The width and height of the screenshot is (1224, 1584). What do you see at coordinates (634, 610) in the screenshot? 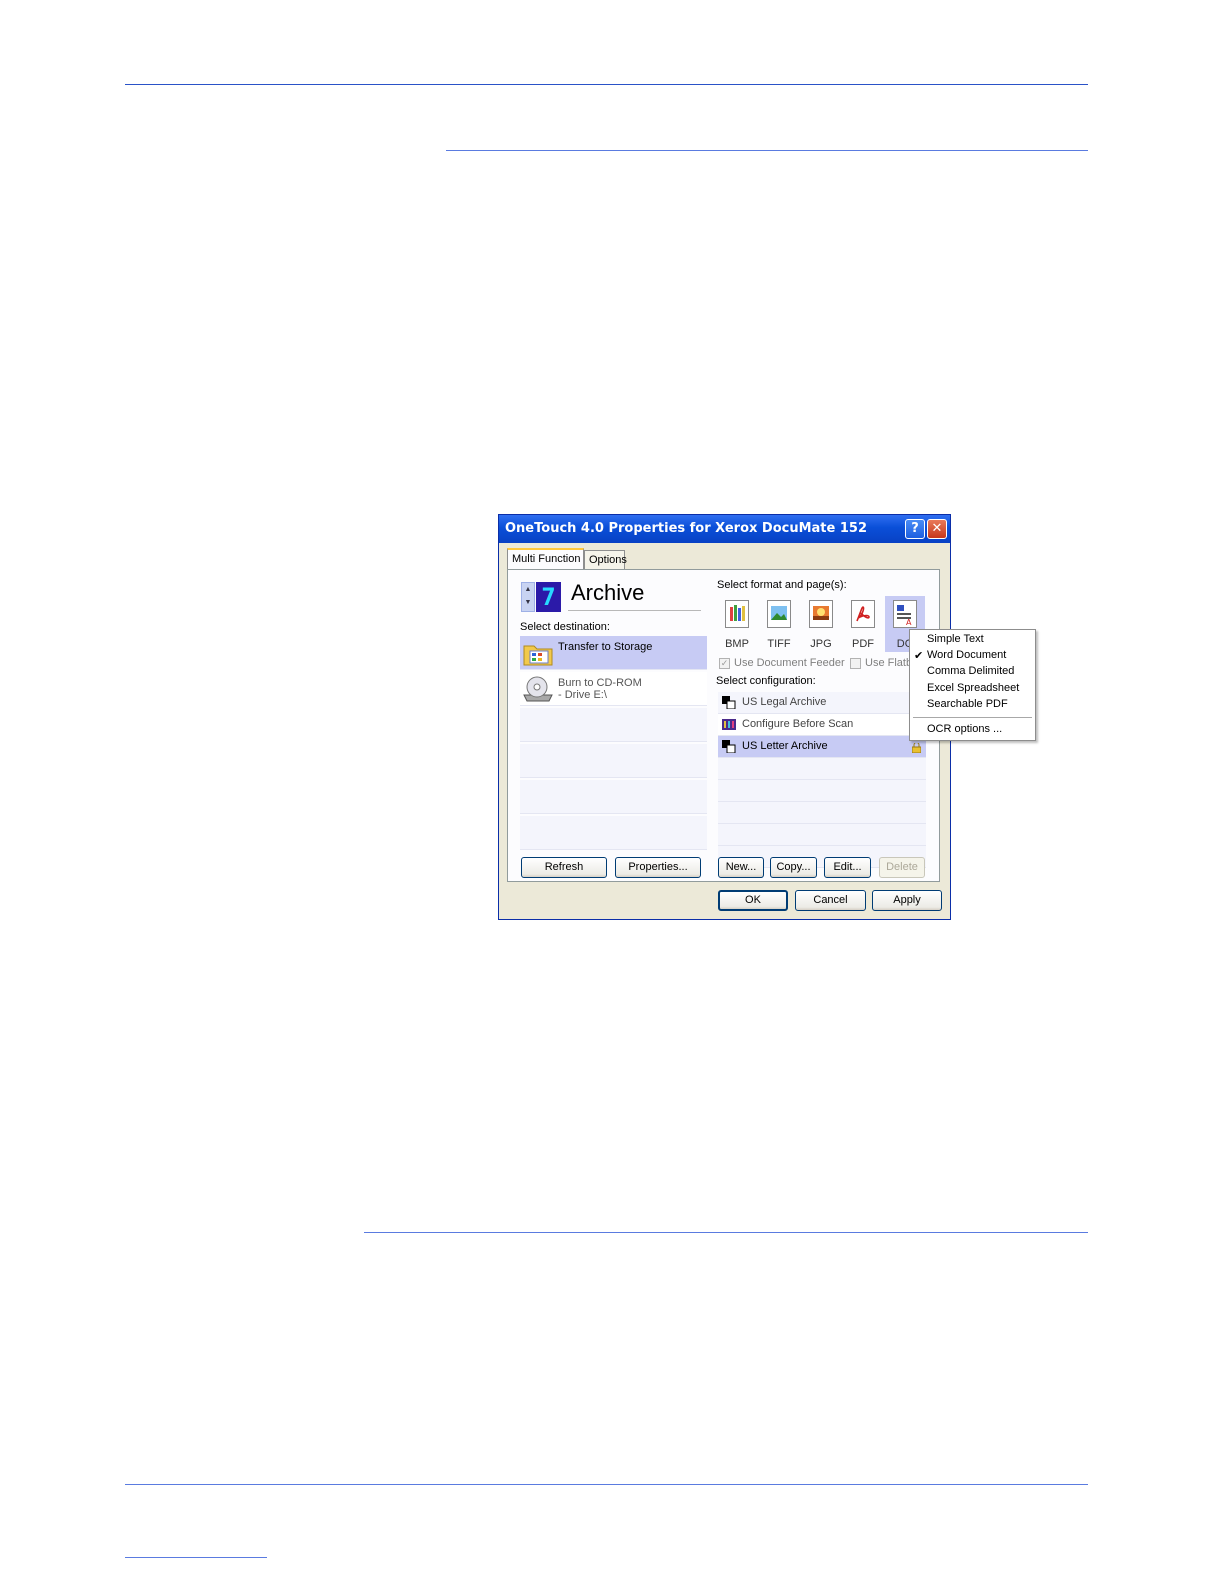
I see `button-name-underline` at bounding box center [634, 610].